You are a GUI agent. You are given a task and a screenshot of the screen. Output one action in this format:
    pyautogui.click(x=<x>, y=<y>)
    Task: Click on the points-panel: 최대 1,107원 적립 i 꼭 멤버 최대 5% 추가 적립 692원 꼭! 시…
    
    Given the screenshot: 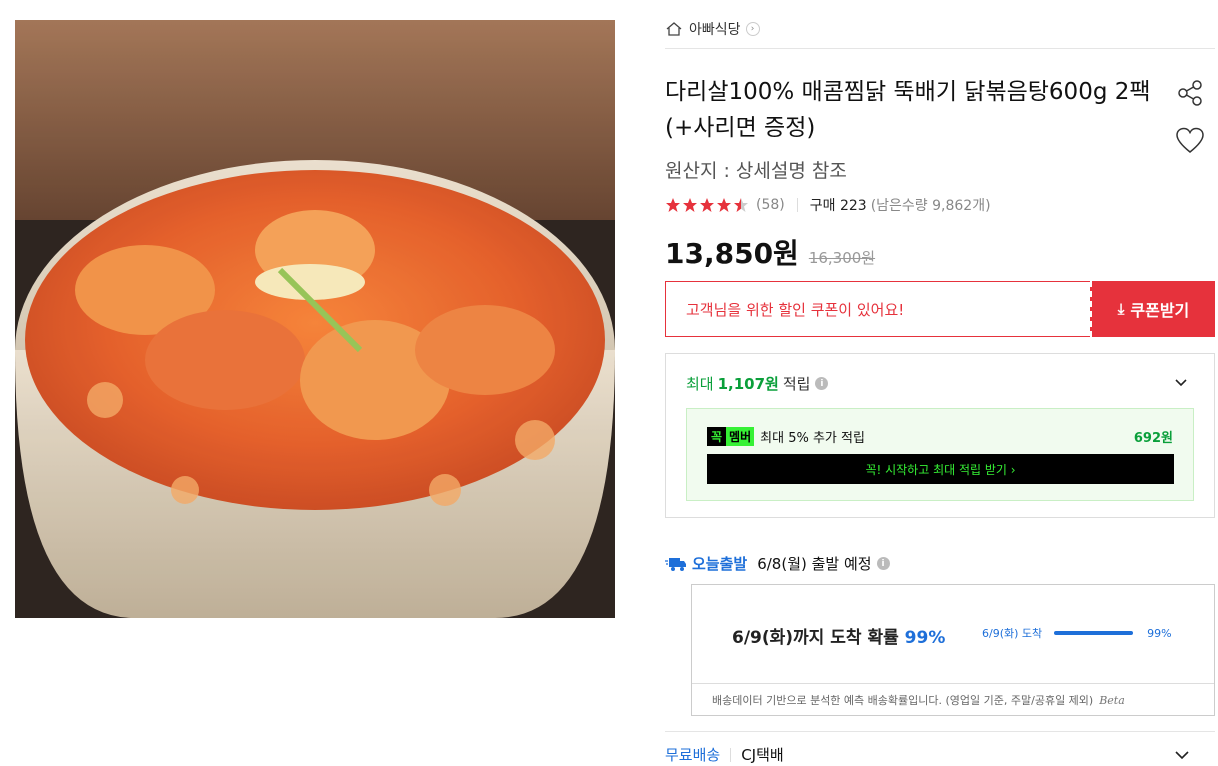 What is the action you would take?
    pyautogui.click(x=940, y=435)
    